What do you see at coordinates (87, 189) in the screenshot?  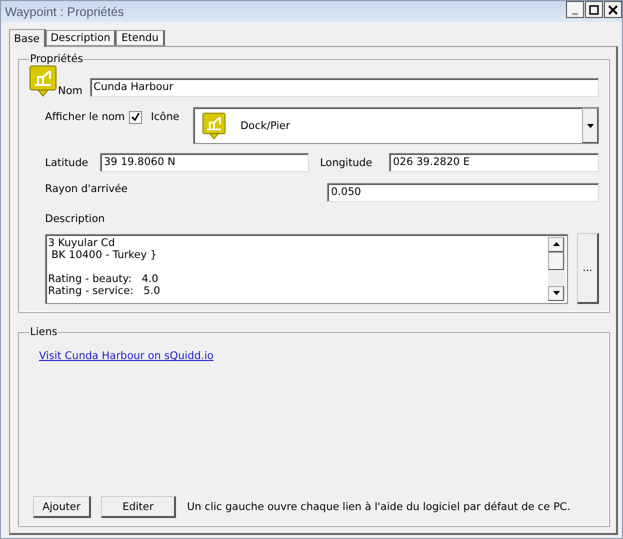 I see `field-label: Rayon d'arrivée` at bounding box center [87, 189].